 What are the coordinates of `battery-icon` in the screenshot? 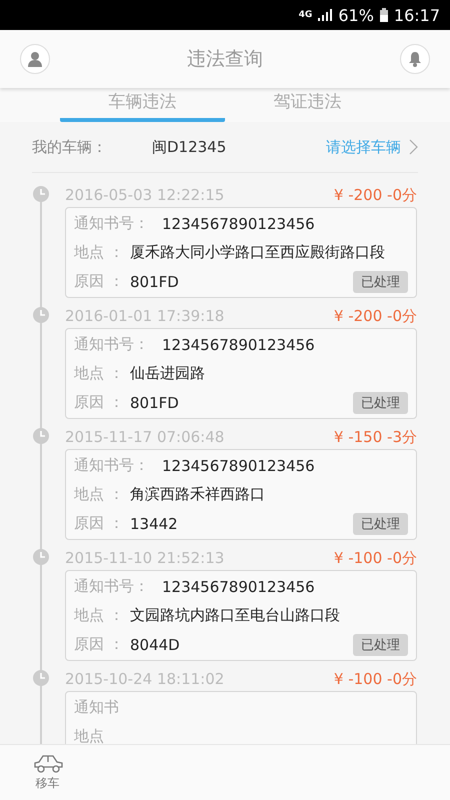 It's located at (384, 15).